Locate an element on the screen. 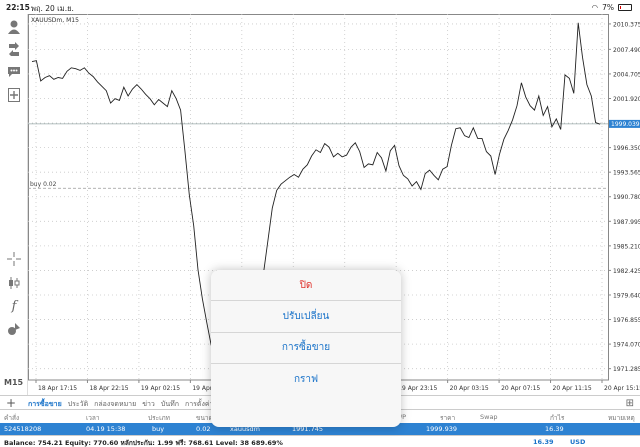 Image resolution: width=640 pixels, height=447 pixels. action-sheet: ปิด ปรับเปลี่ยน การซื้อขาย กราฟ is located at coordinates (306, 348).